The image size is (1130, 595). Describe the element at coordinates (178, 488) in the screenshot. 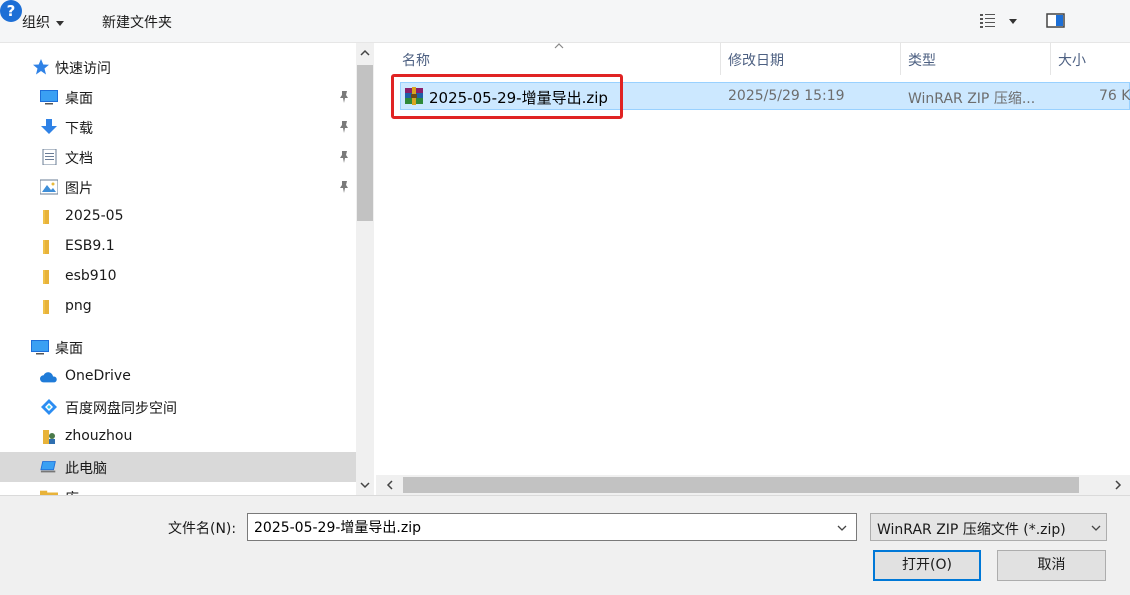

I see `nav-item-library: 库` at that location.